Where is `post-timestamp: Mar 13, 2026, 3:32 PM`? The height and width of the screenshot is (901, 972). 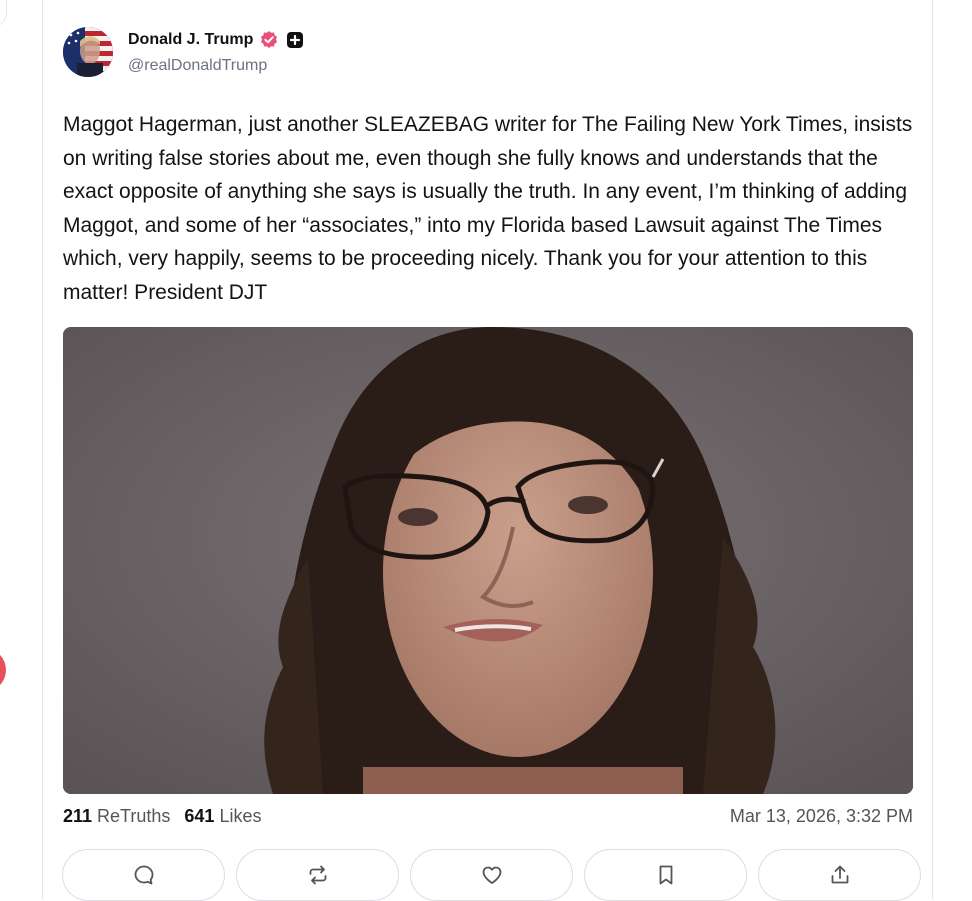 post-timestamp: Mar 13, 2026, 3:32 PM is located at coordinates (821, 816).